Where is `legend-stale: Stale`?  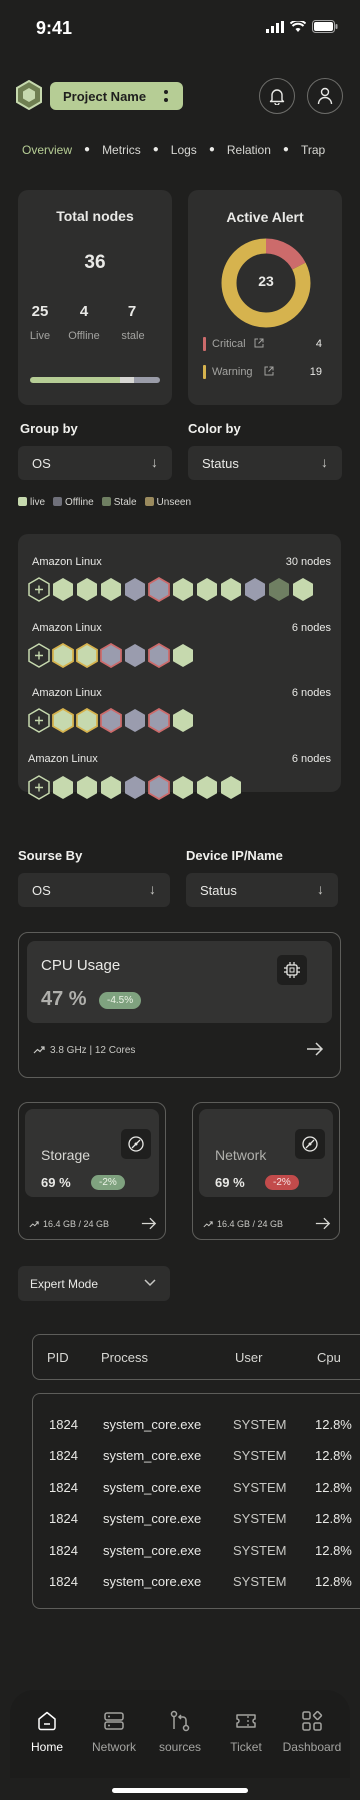 legend-stale: Stale is located at coordinates (119, 502).